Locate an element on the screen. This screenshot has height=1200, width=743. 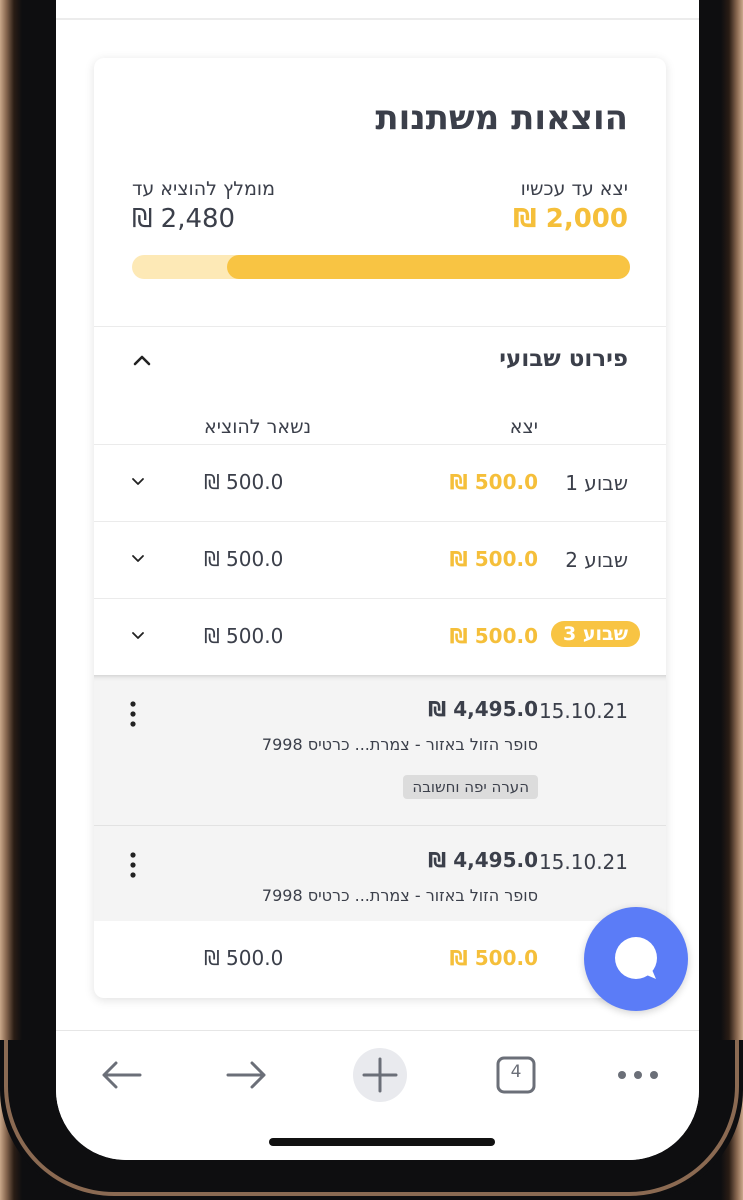
week-row-partial: 3 500.0 ₪ 500.0 ₪ is located at coordinates (380, 959).